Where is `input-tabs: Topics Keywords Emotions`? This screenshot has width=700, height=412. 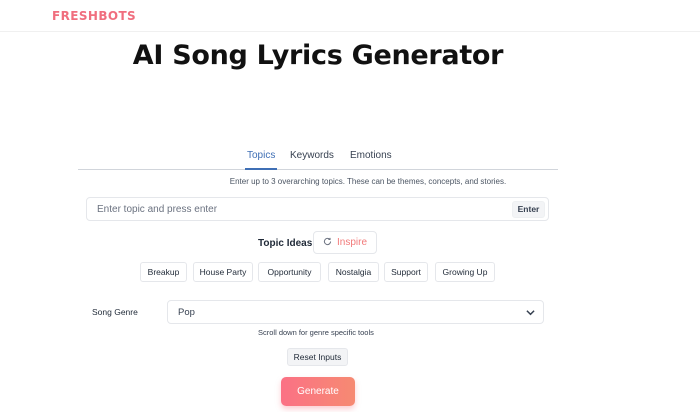
input-tabs: Topics Keywords Emotions is located at coordinates (318, 158).